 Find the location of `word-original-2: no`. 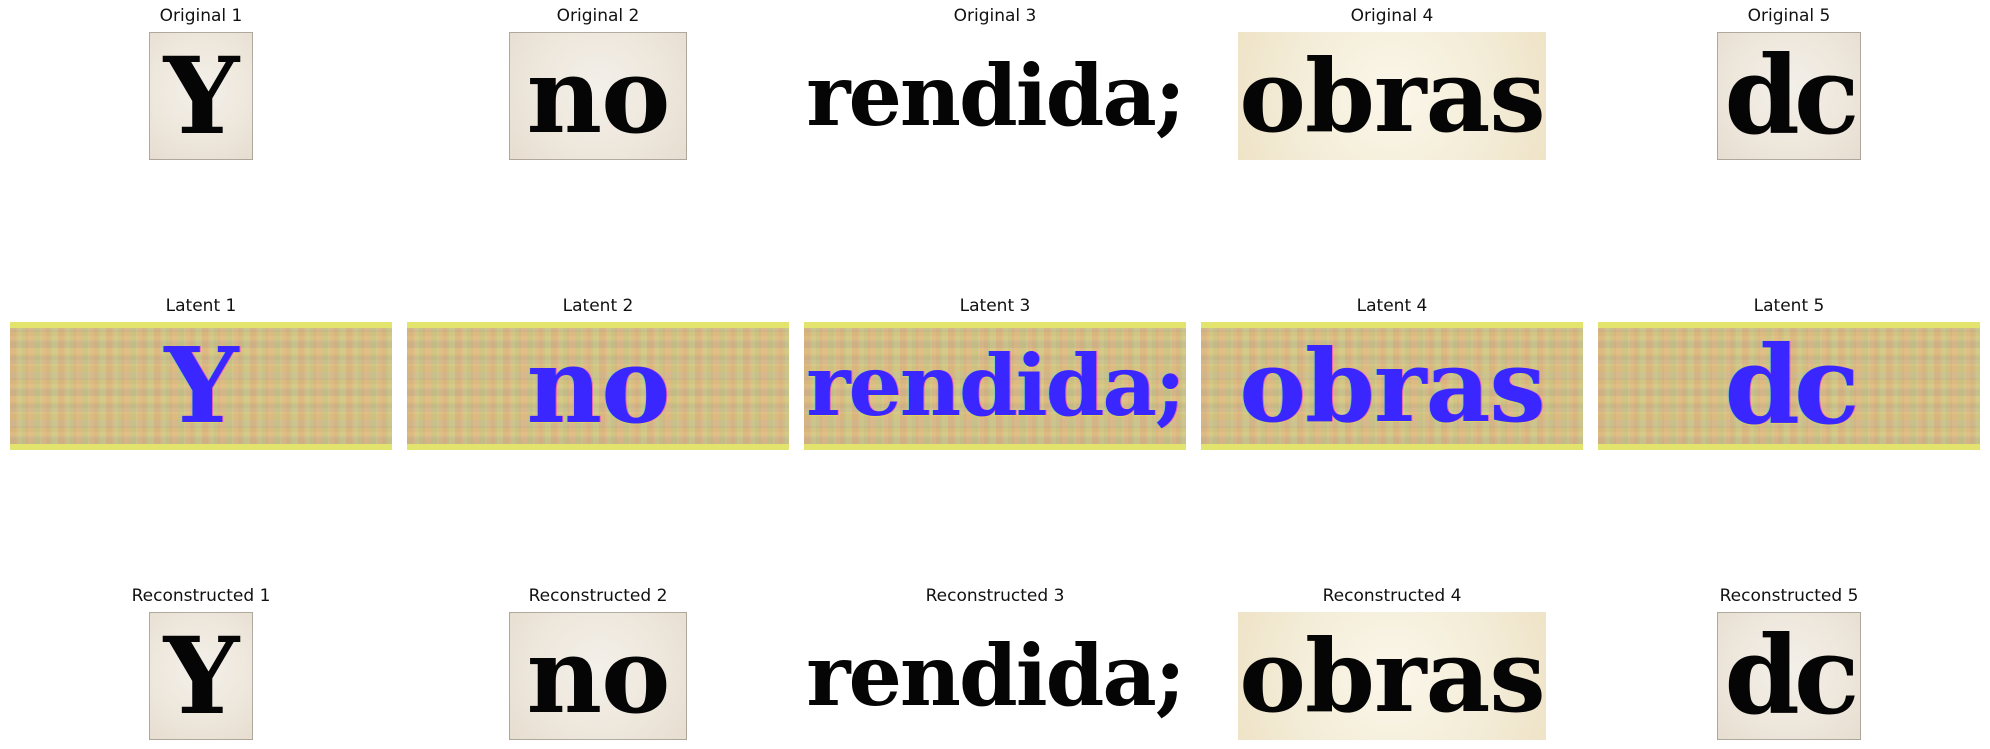

word-original-2: no is located at coordinates (598, 95).